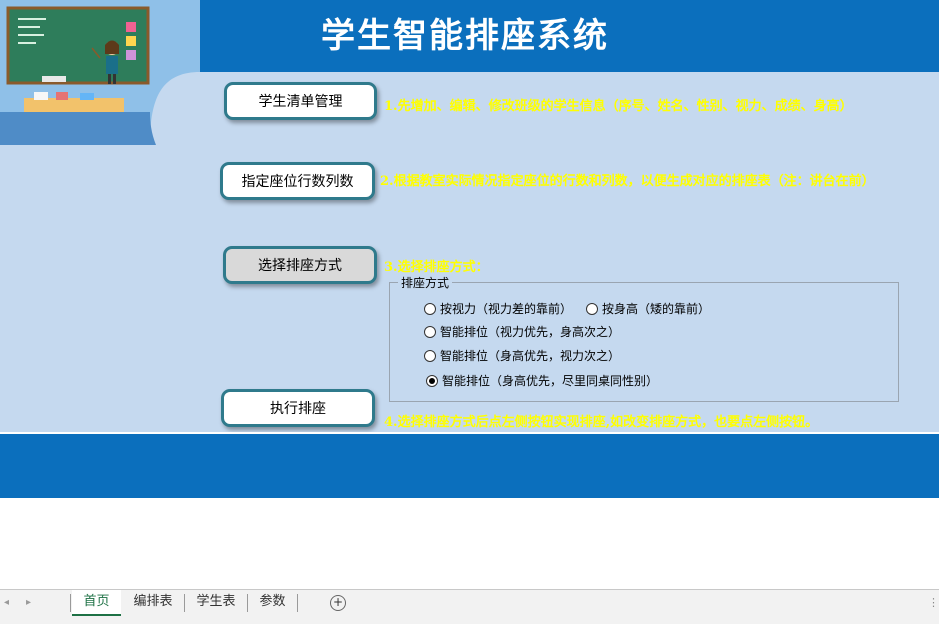  Describe the element at coordinates (297, 181) in the screenshot. I see `seat-rows-cols-button: 指定座位行数列数` at that location.